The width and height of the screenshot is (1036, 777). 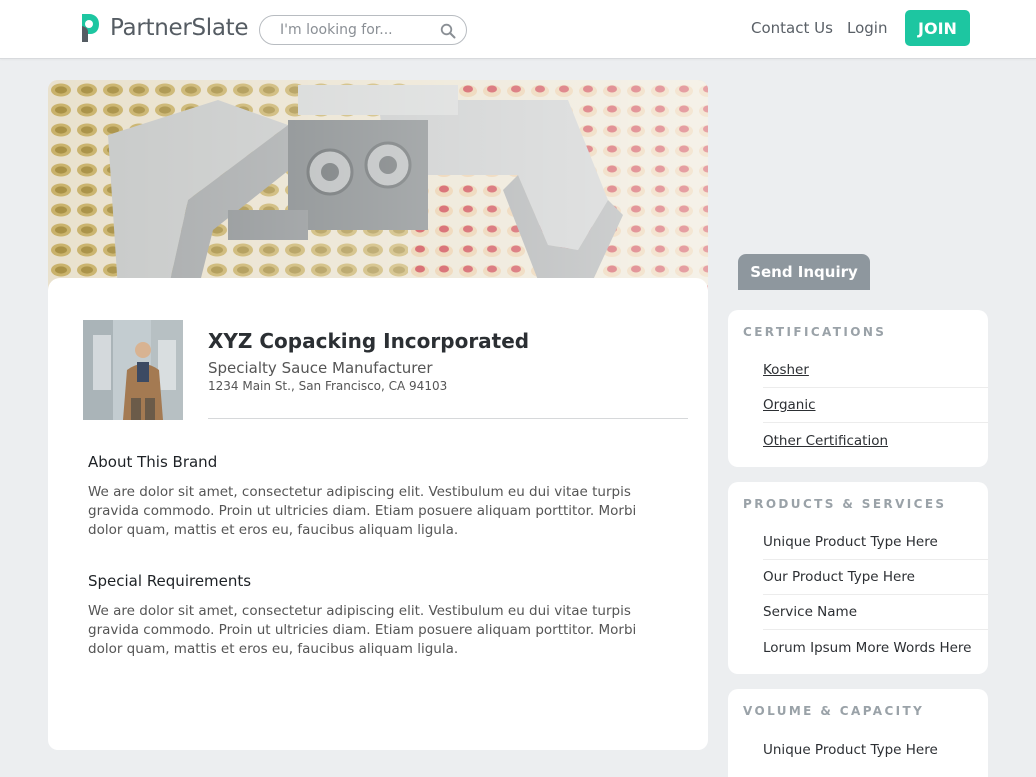 I want to click on certifications-title: CERTIFICATIONS, so click(x=815, y=332).